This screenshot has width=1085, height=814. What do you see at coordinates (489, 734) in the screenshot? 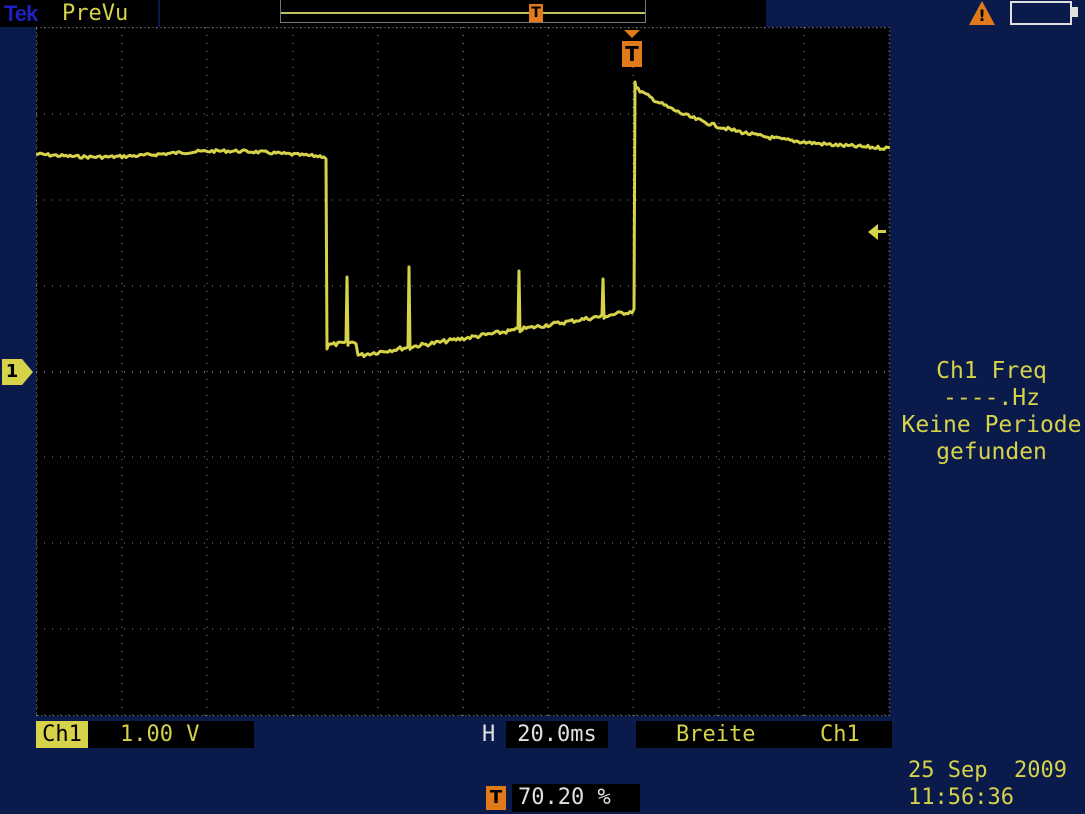
I see `horizontal-label: H` at bounding box center [489, 734].